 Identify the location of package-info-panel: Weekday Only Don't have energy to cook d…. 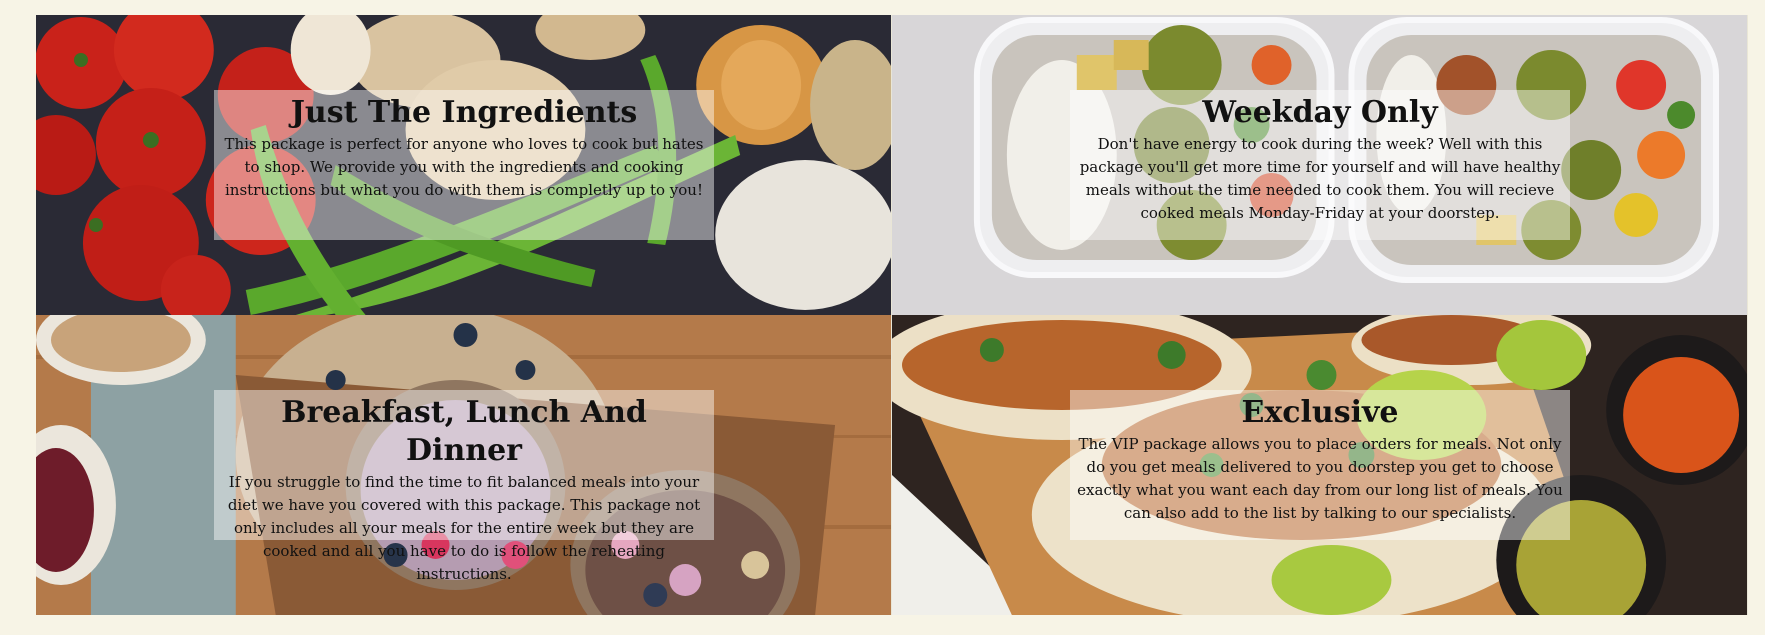
(1320, 165).